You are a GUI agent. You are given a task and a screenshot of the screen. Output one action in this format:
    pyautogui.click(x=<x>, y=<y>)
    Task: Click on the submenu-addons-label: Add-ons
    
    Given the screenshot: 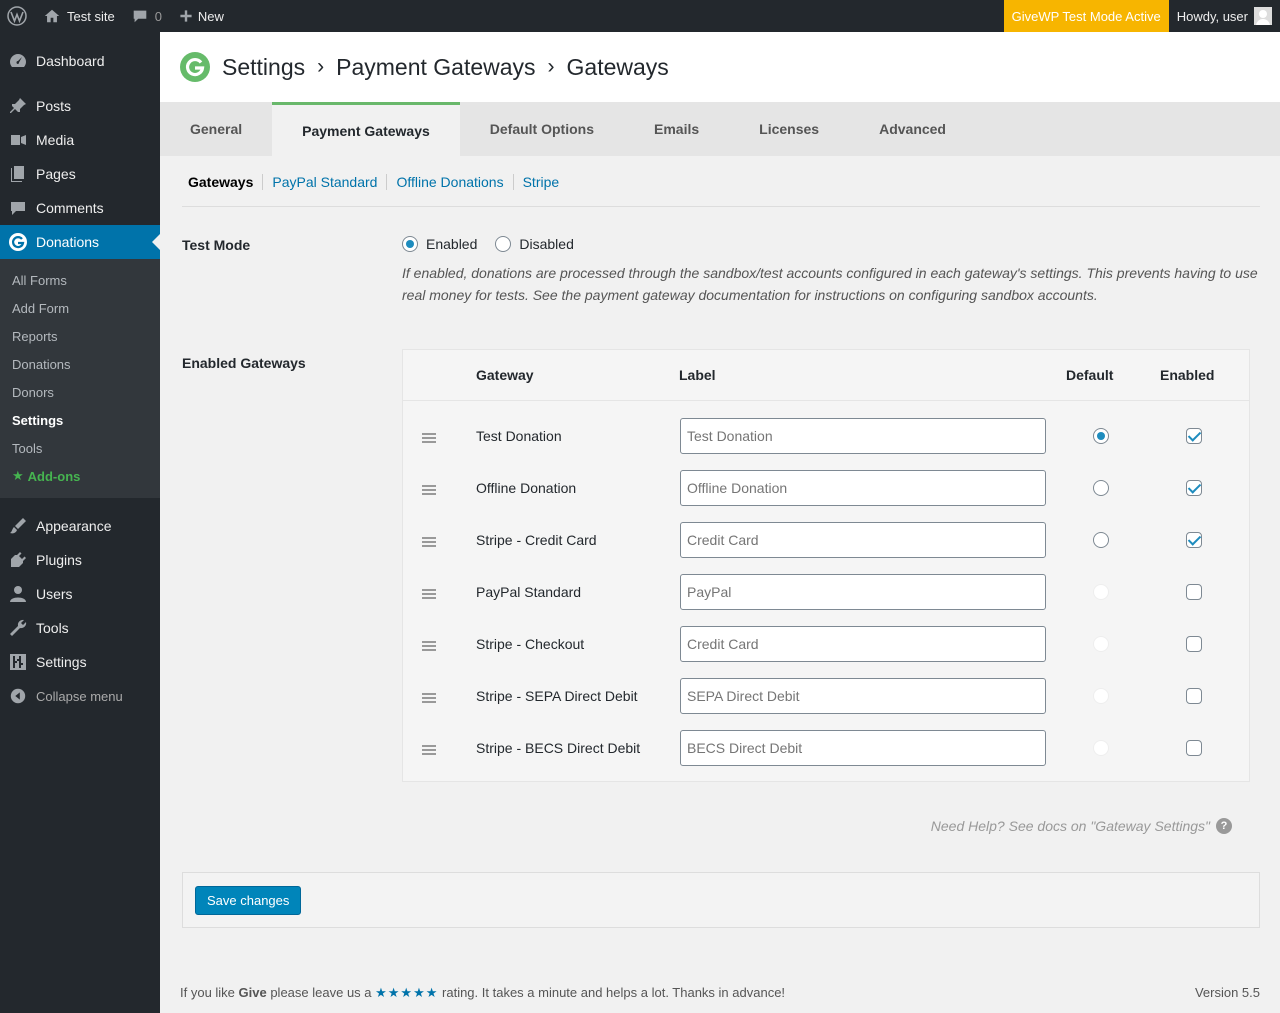 What is the action you would take?
    pyautogui.click(x=54, y=476)
    